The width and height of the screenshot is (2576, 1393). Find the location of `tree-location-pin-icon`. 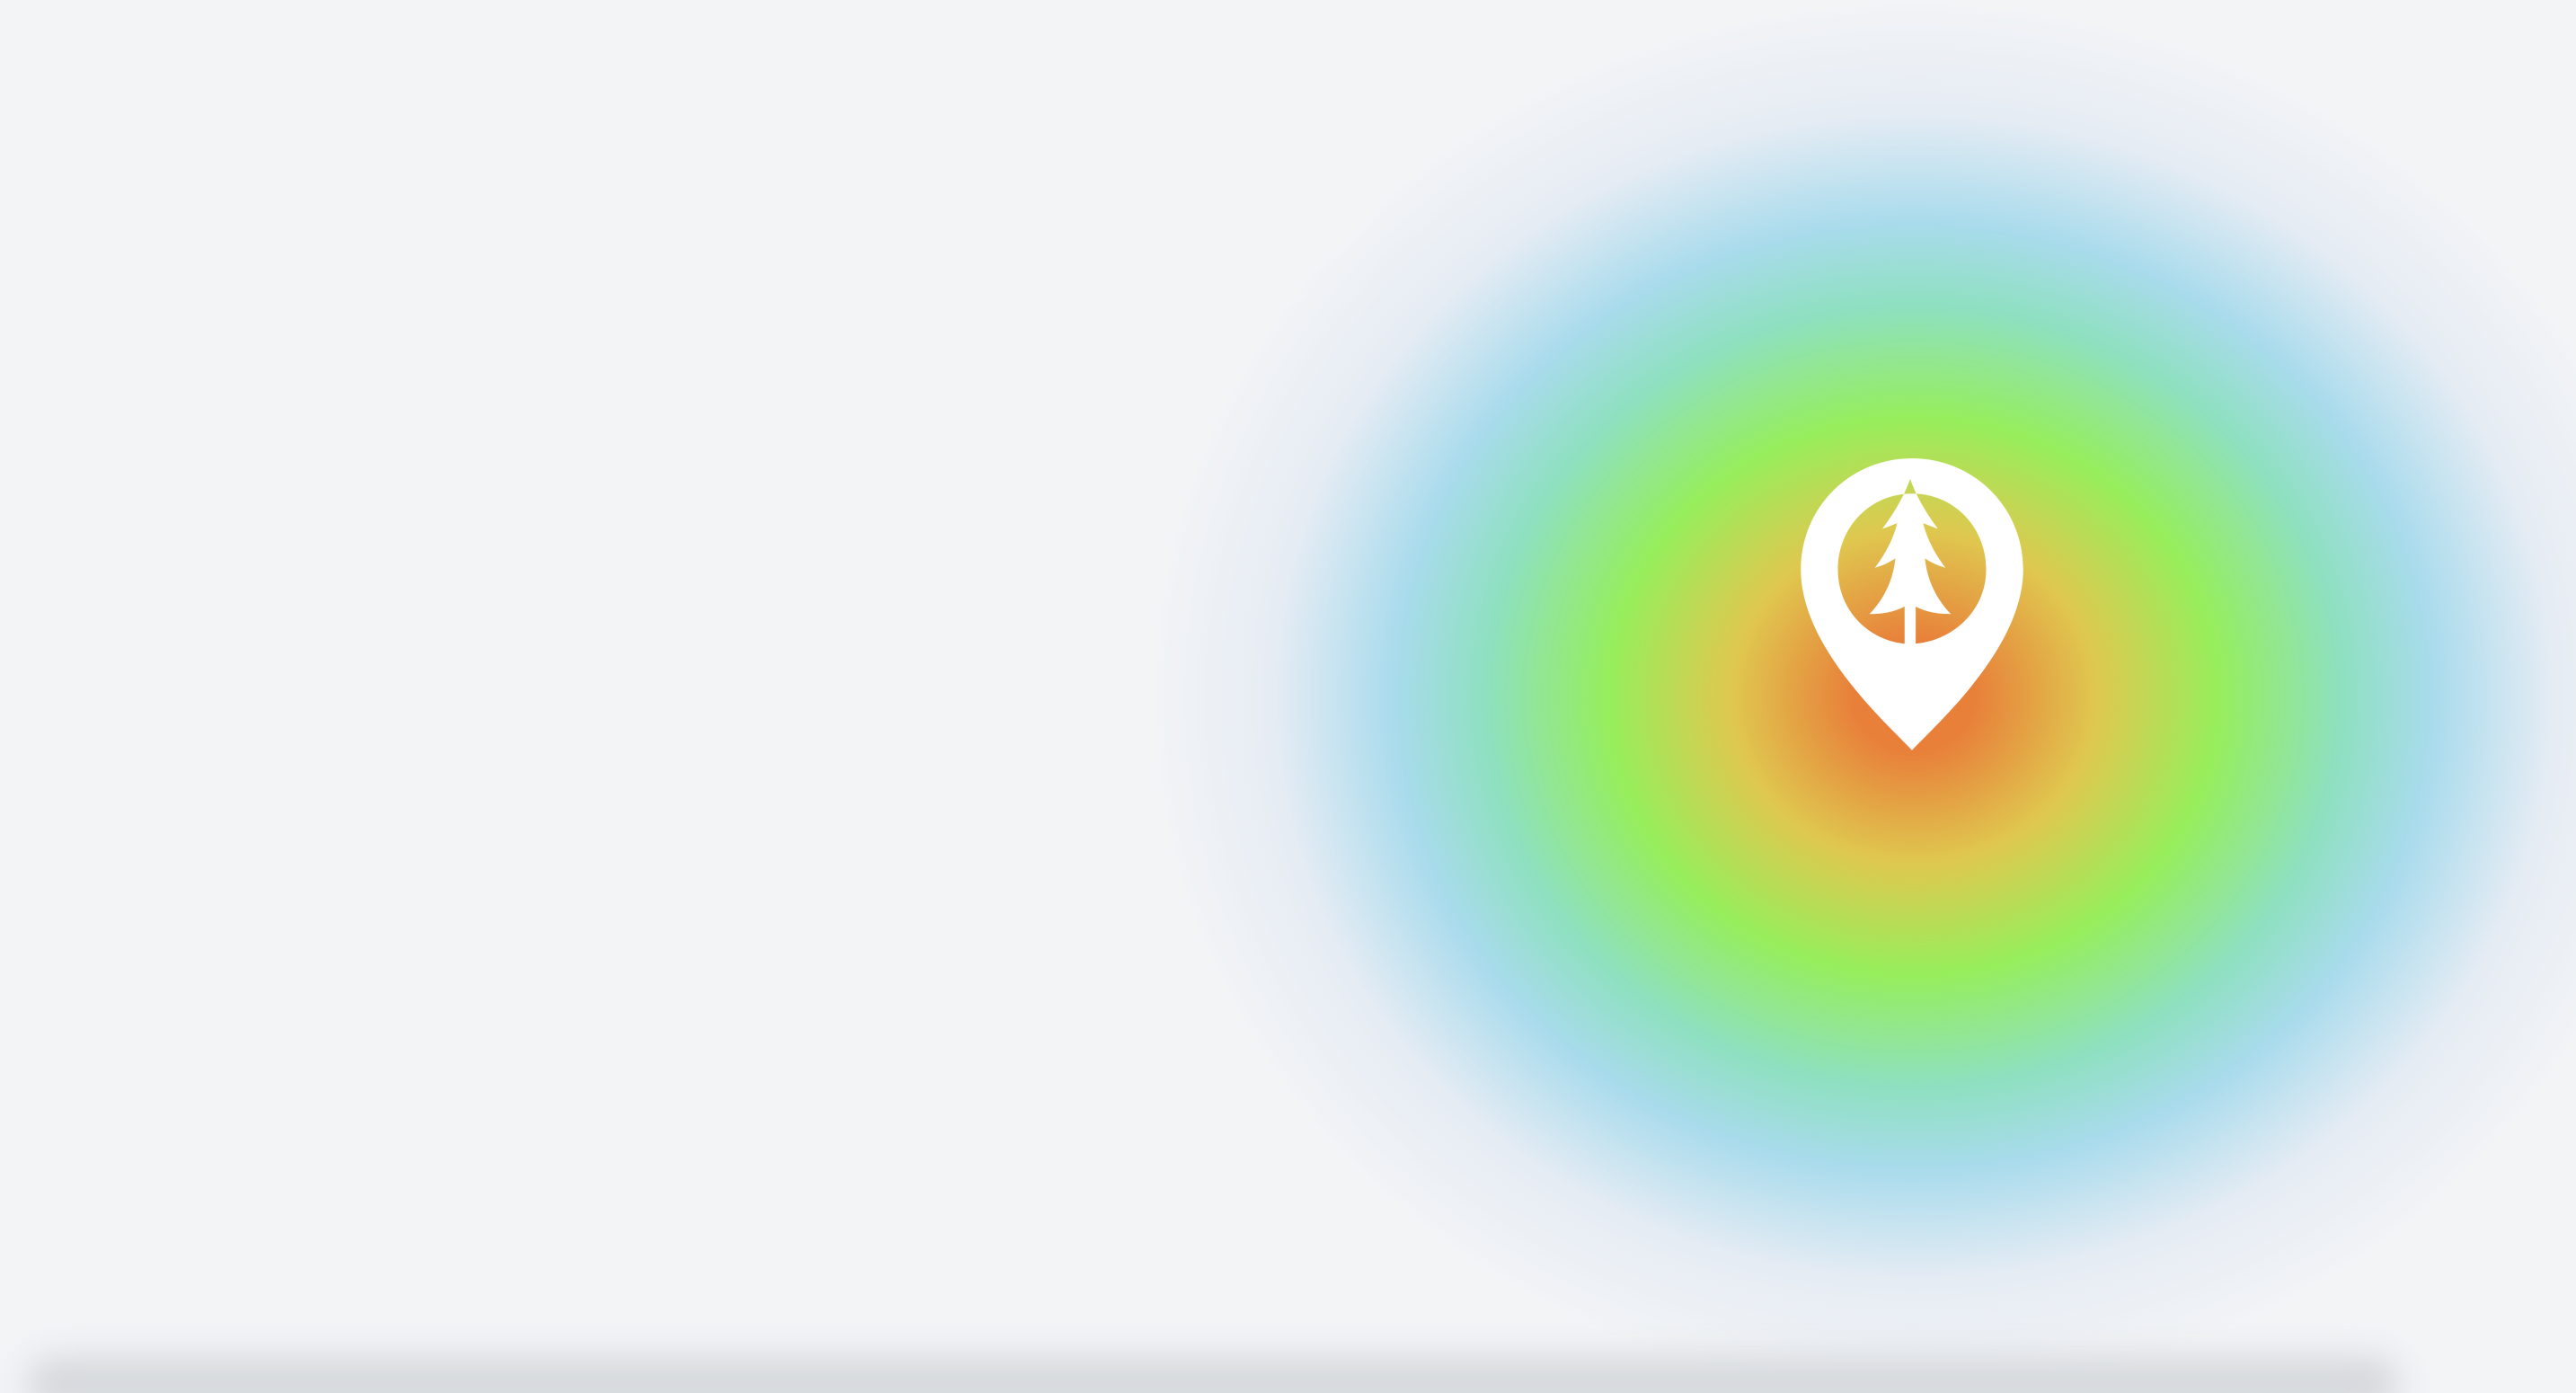

tree-location-pin-icon is located at coordinates (1912, 604).